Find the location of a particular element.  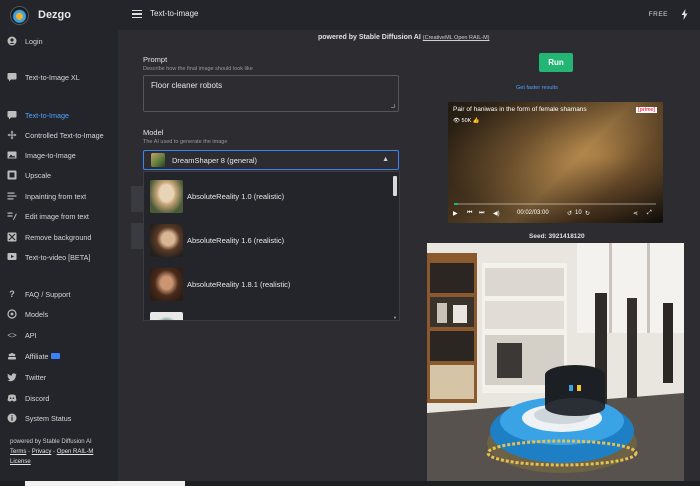

brand: Dezgo is located at coordinates (40, 15).